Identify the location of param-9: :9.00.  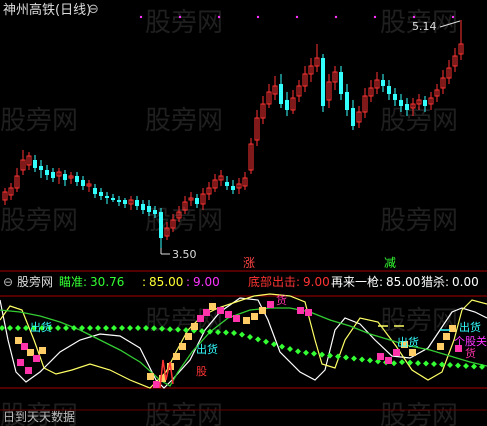
(203, 282).